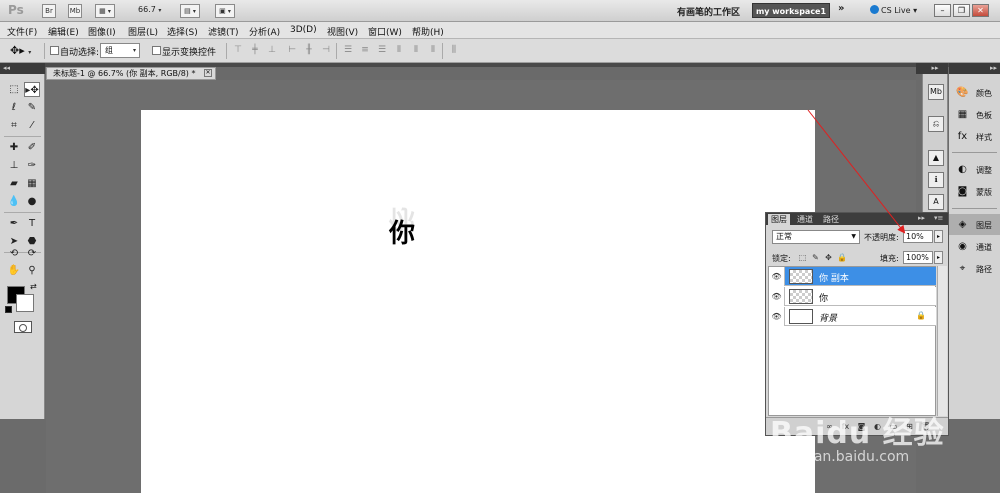 This screenshot has width=1000, height=493. Describe the element at coordinates (936, 92) in the screenshot. I see `mini-bridge-panel-icon: Mb` at that location.